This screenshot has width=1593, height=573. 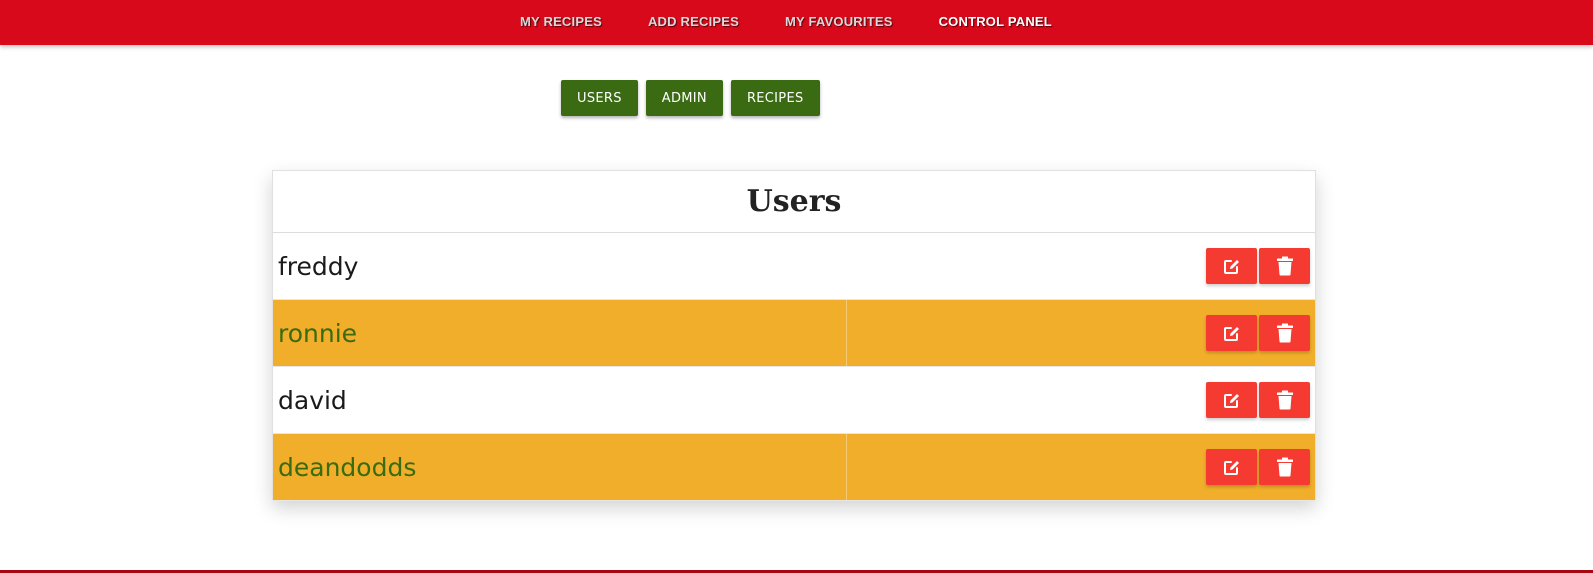 I want to click on admin-button: ADMIN, so click(x=684, y=98).